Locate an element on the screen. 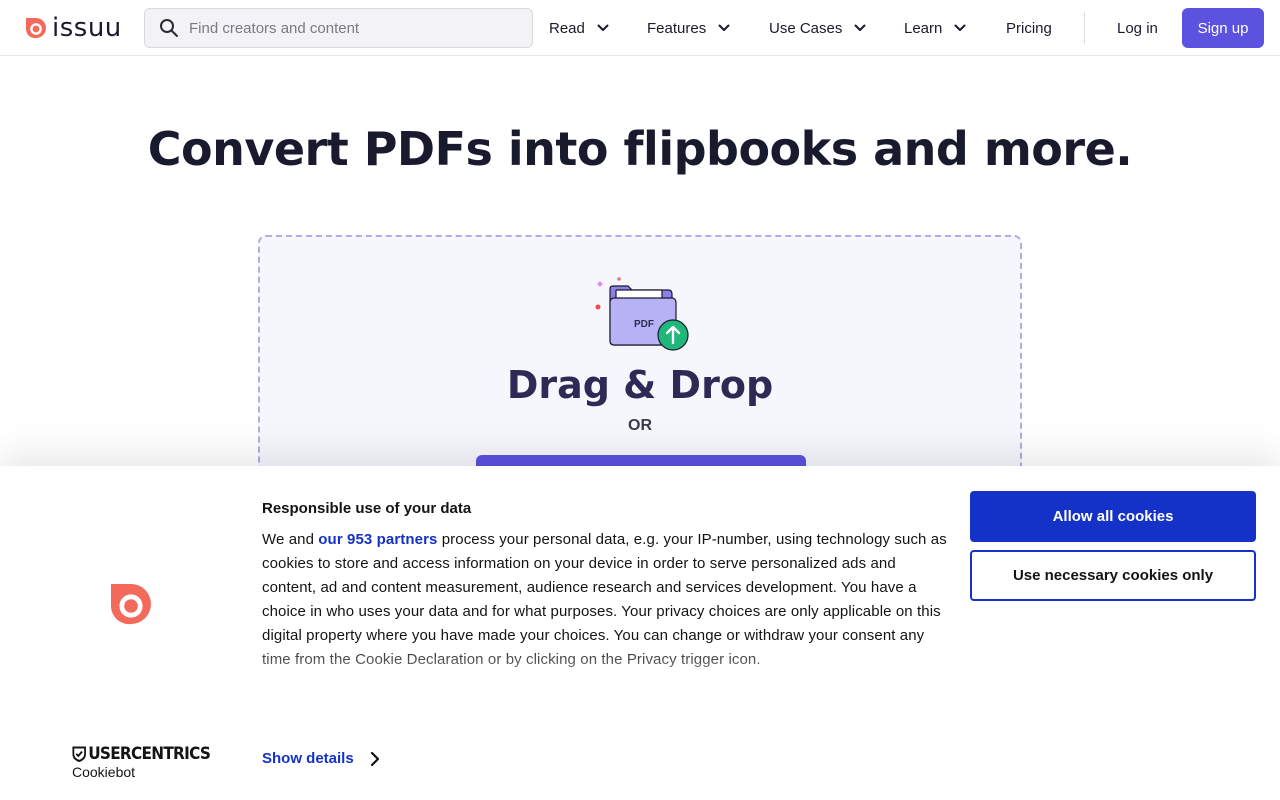 This screenshot has height=800, width=1280. page-title: Convert PDFs into flipbooks and more. is located at coordinates (640, 149).